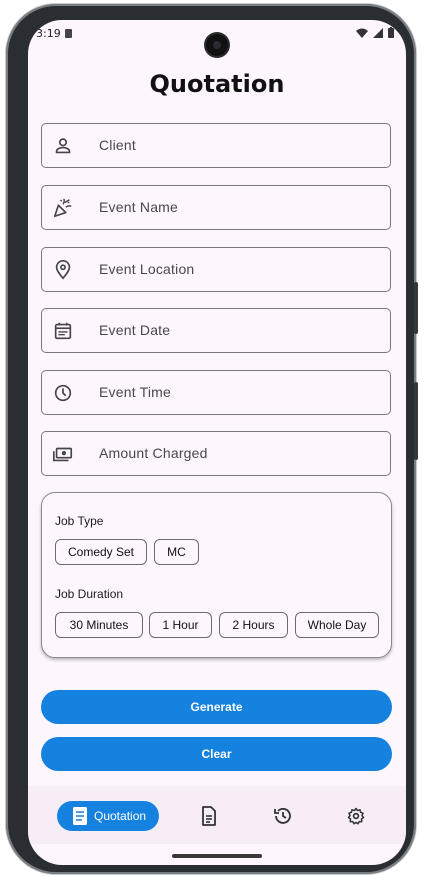 Image resolution: width=427 pixels, height=877 pixels. I want to click on event-time-placeholder: Event Time, so click(135, 392).